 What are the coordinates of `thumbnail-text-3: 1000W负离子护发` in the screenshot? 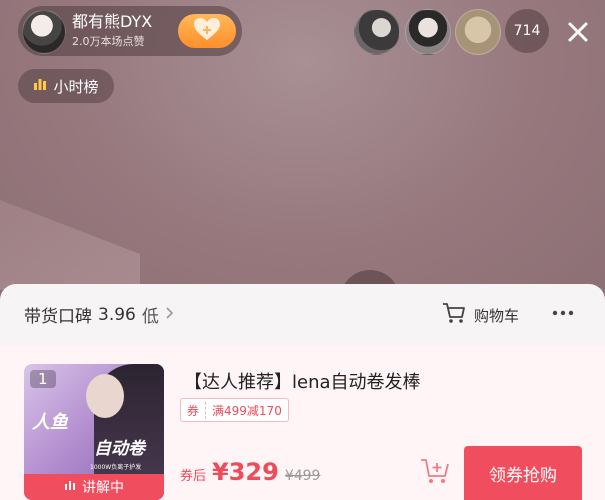 It's located at (116, 467).